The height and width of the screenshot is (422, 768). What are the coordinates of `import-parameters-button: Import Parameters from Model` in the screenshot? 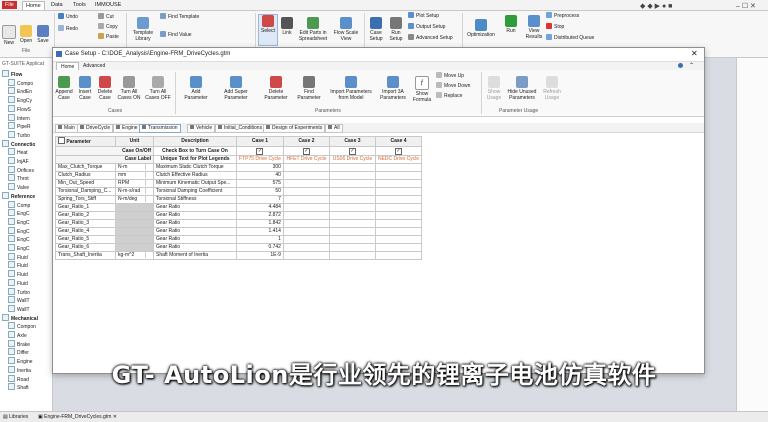 It's located at (351, 88).